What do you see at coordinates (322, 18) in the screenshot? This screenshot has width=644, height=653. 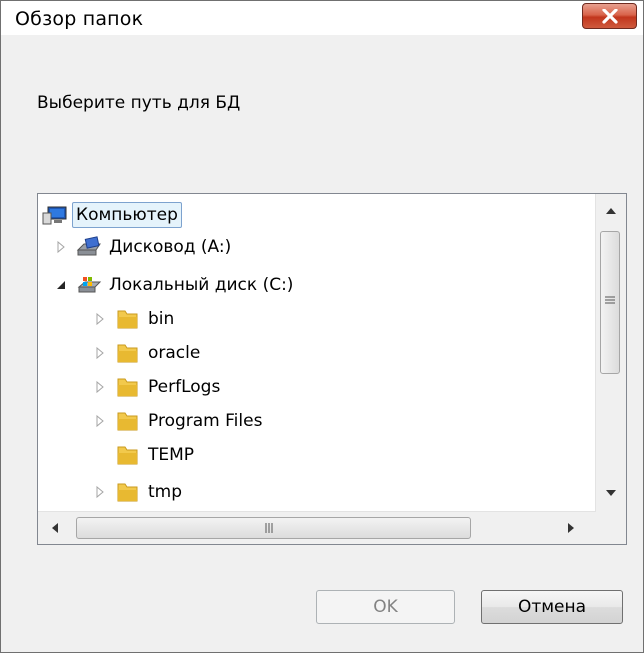 I see `title-bar: Обзор папок` at bounding box center [322, 18].